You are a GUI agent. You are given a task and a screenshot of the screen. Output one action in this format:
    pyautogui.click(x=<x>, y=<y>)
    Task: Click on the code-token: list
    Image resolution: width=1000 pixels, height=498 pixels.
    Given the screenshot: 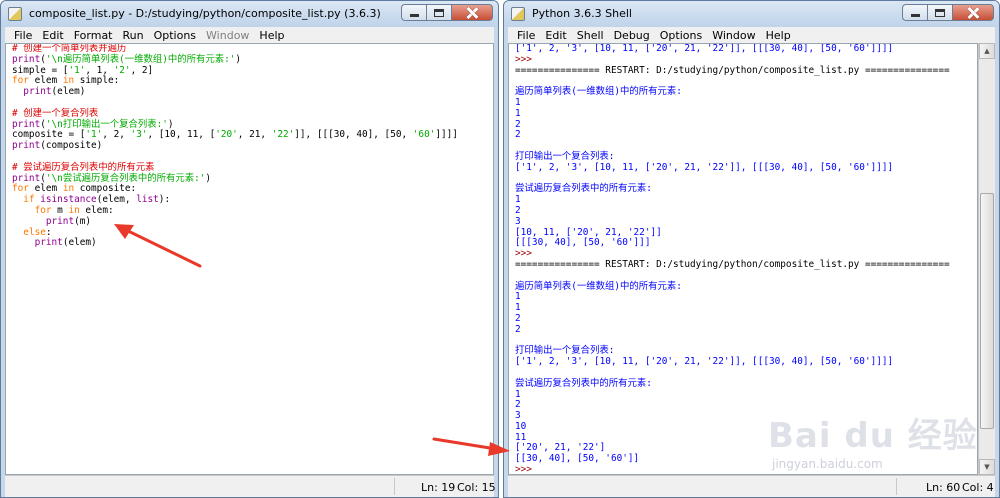 What is the action you would take?
    pyautogui.click(x=147, y=200)
    